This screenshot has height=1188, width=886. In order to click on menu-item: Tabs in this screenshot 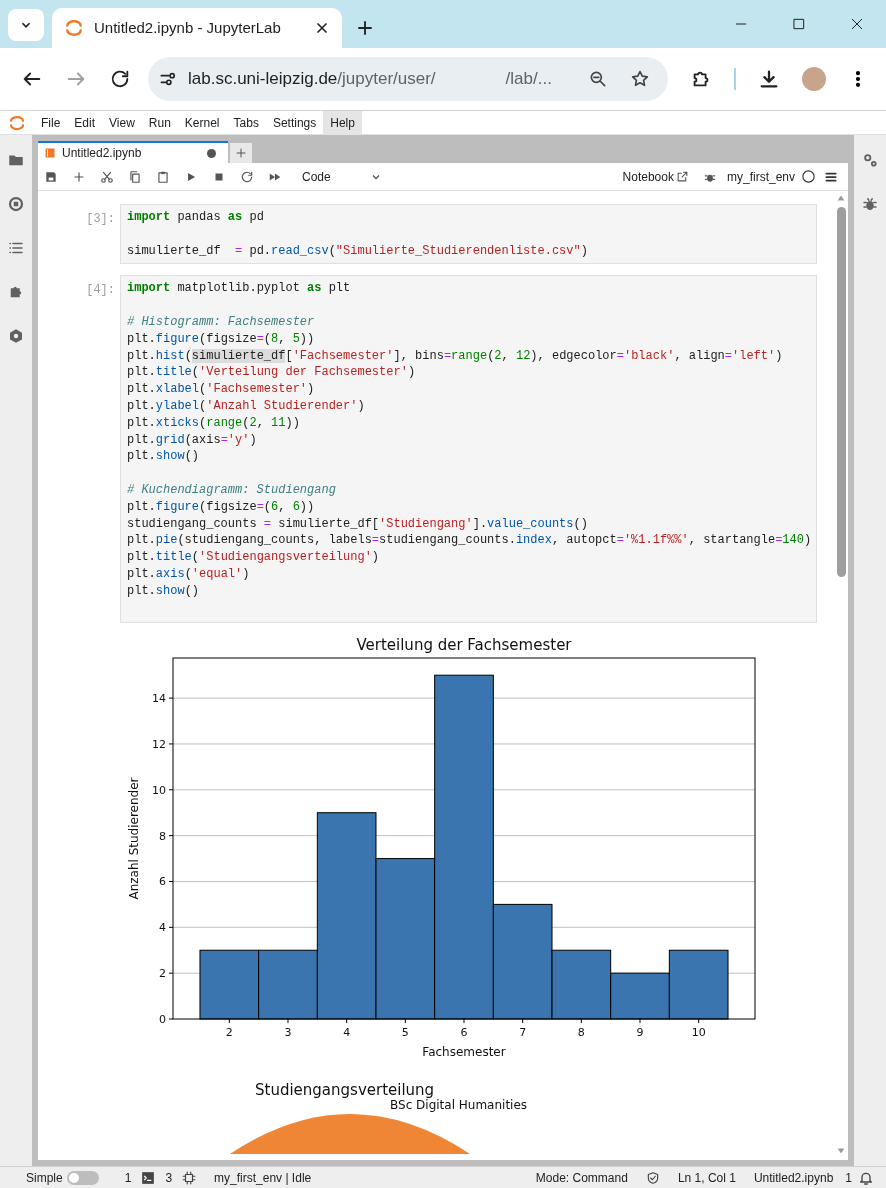, I will do `click(246, 122)`.